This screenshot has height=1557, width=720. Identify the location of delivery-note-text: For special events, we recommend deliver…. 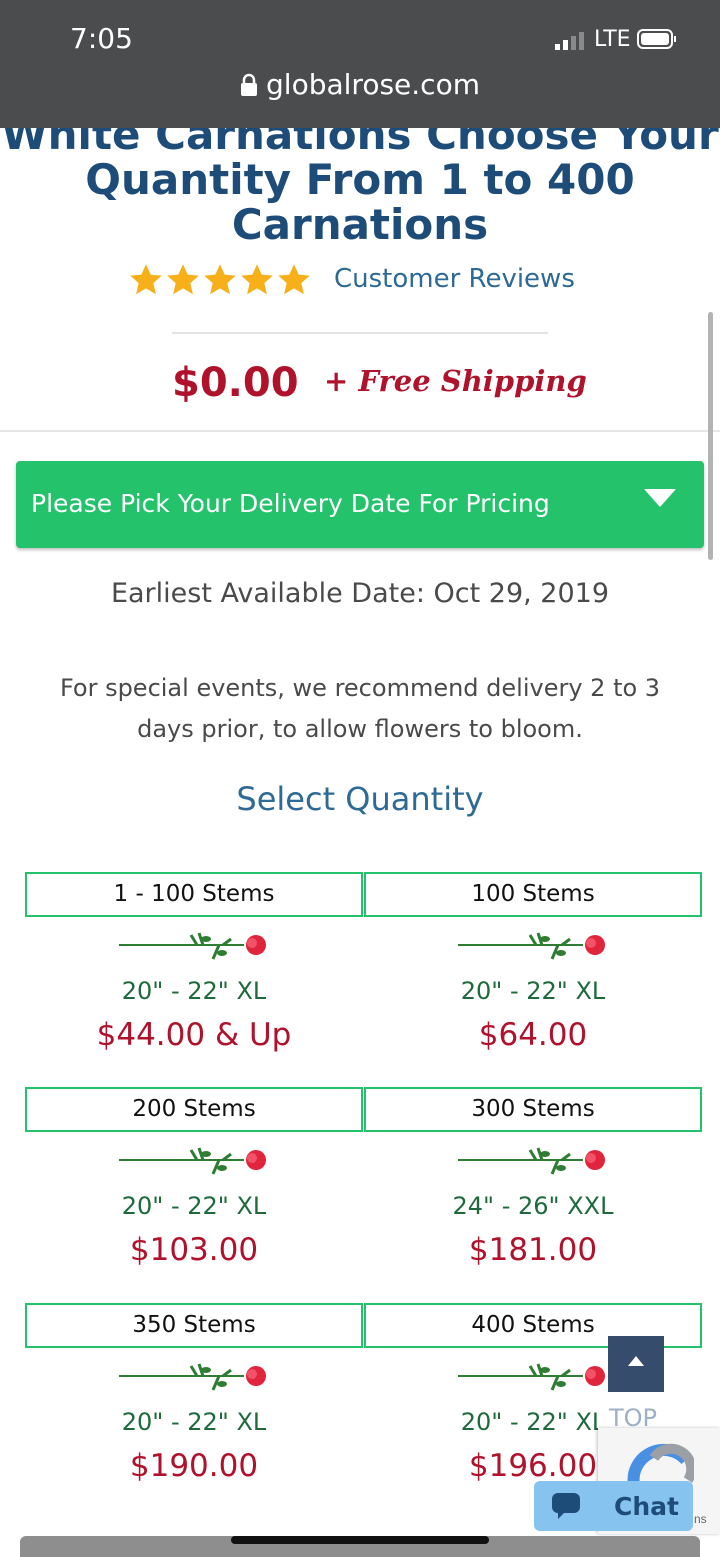
(360, 708).